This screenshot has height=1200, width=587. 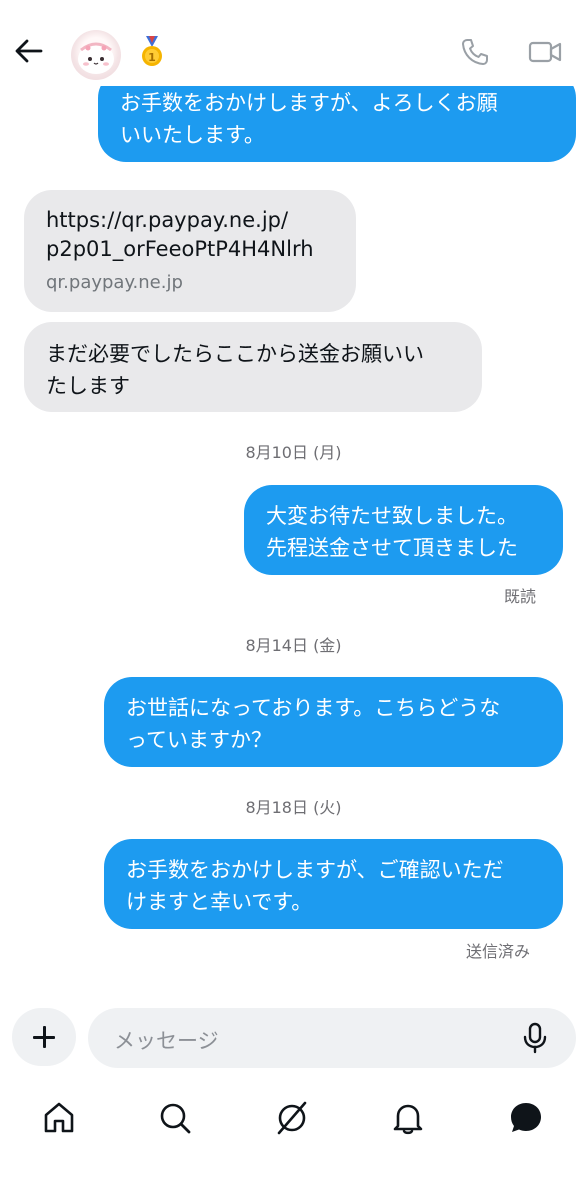 I want to click on voice-message-button, so click(x=535, y=1038).